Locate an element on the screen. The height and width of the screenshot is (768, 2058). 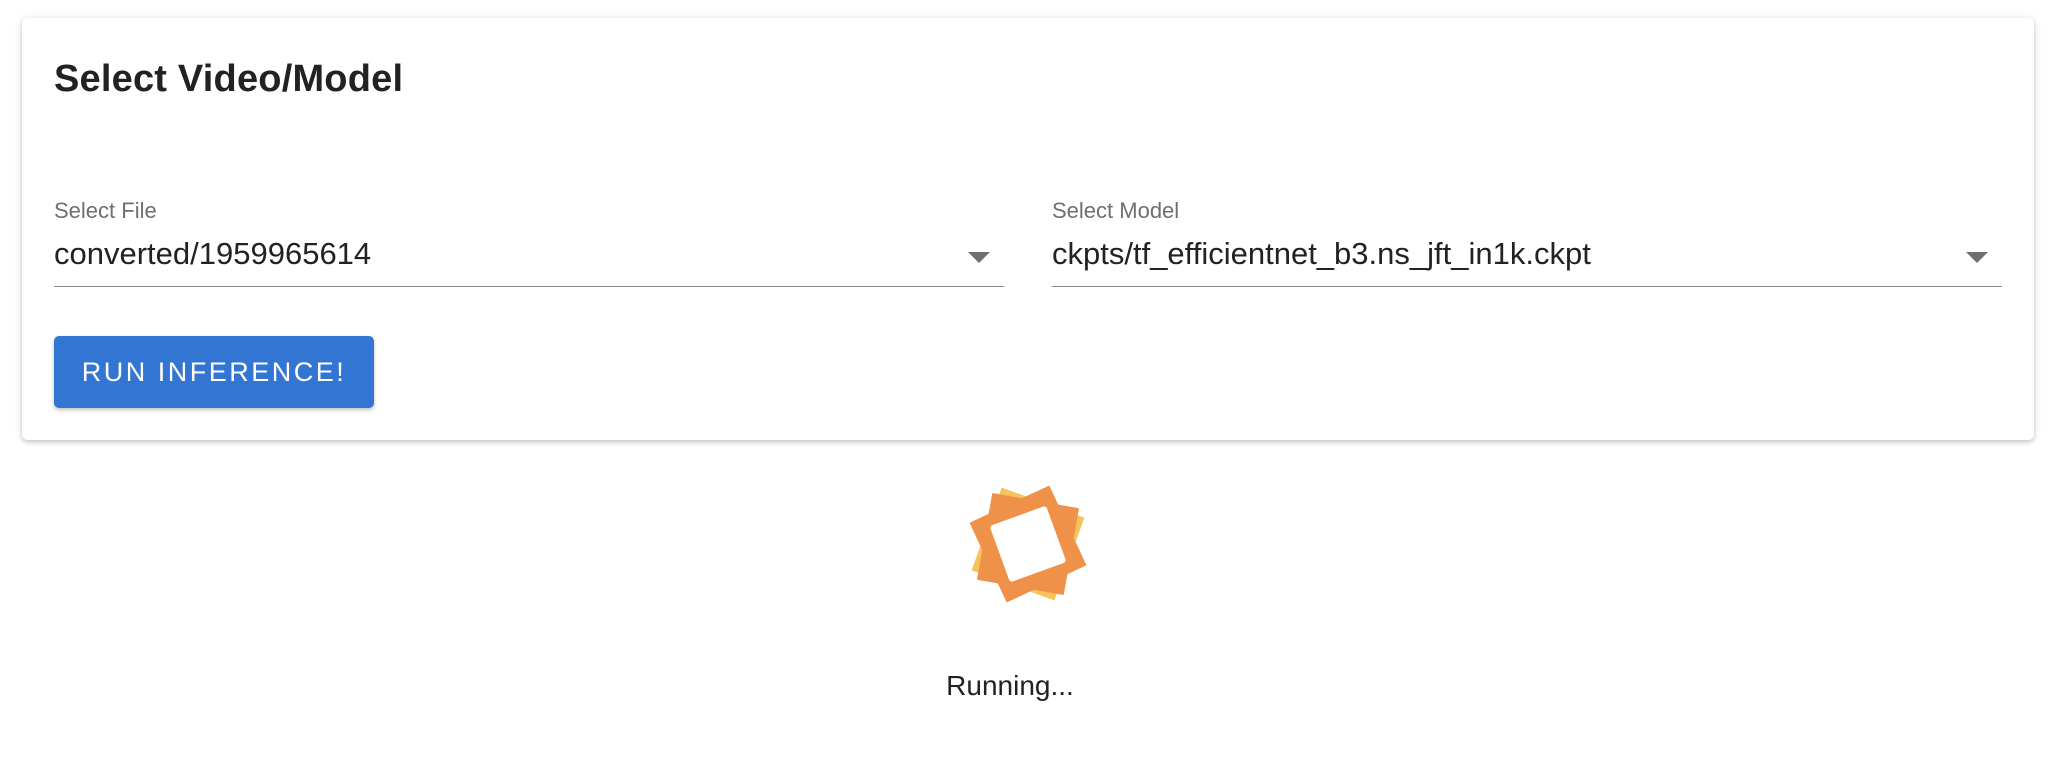
model-select-label: Select Model is located at coordinates (1116, 210).